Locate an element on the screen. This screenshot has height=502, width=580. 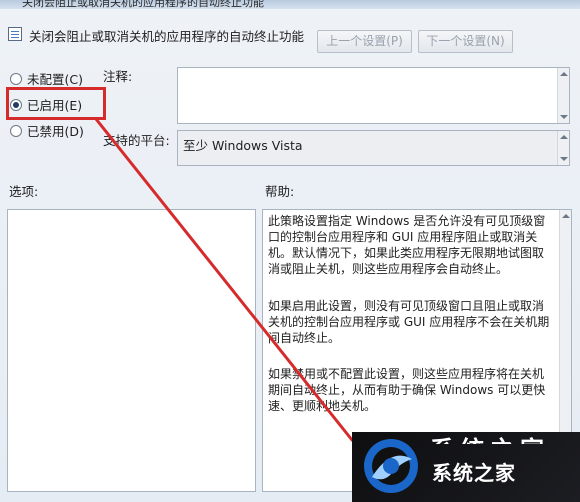
help-label: 帮助: is located at coordinates (280, 191).